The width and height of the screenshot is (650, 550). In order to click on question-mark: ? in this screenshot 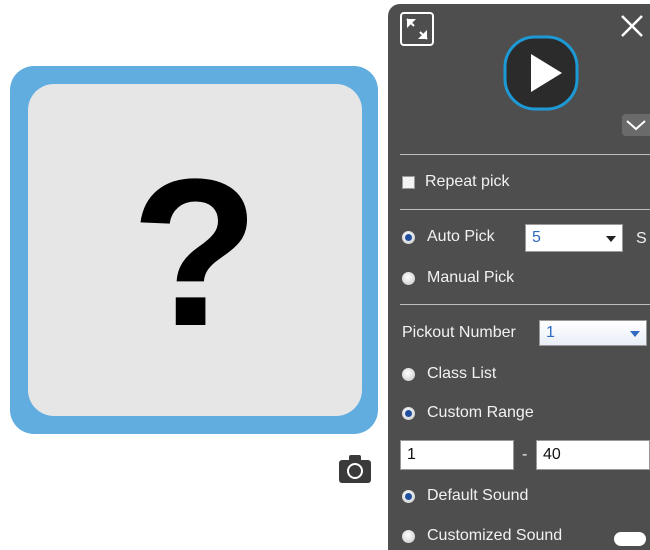, I will do `click(195, 252)`.